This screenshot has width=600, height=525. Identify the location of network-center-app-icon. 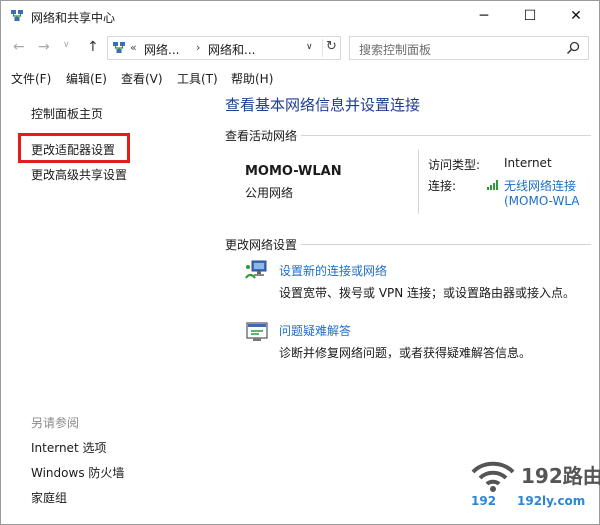
(17, 15).